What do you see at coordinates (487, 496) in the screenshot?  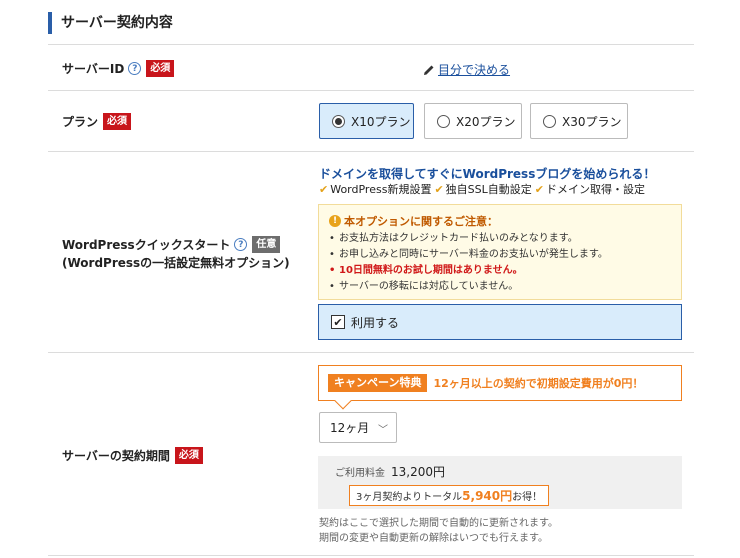 I see `discount-amount: 5,940円` at bounding box center [487, 496].